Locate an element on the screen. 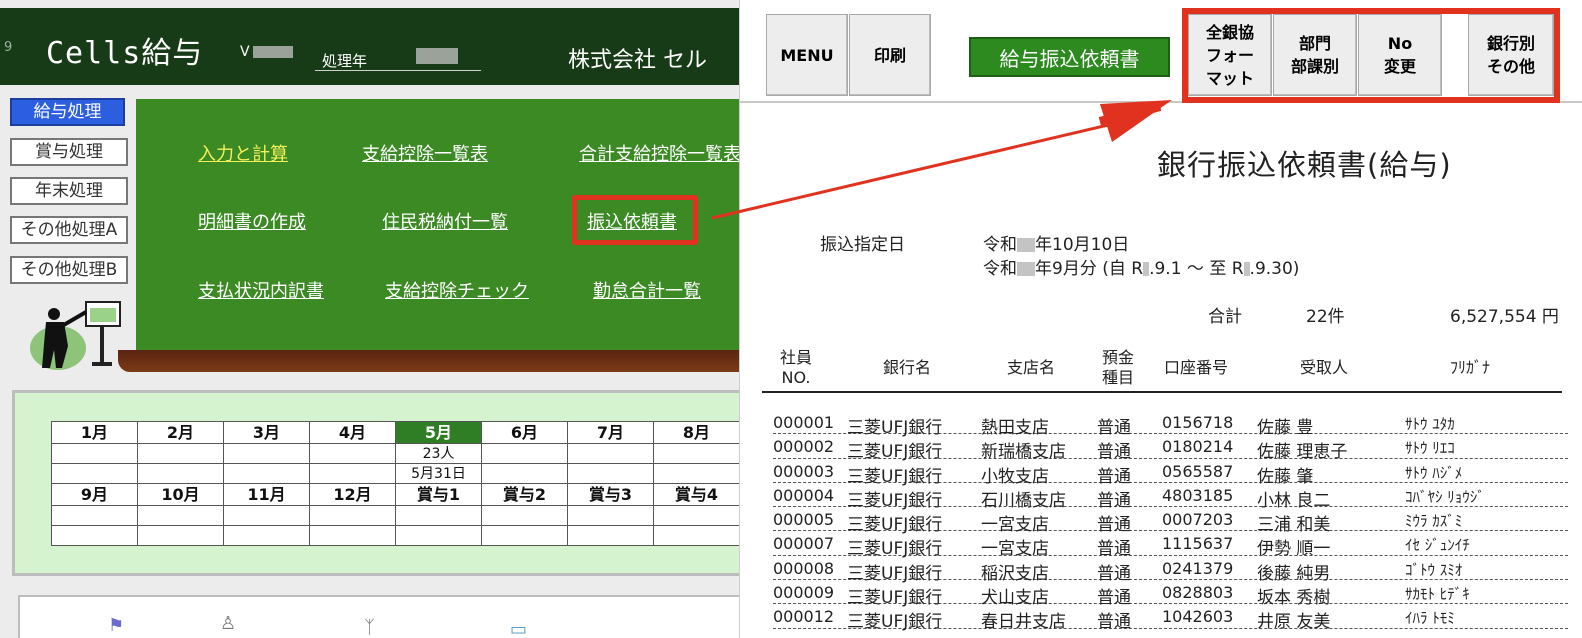  person-icon: ♙ is located at coordinates (228, 623).